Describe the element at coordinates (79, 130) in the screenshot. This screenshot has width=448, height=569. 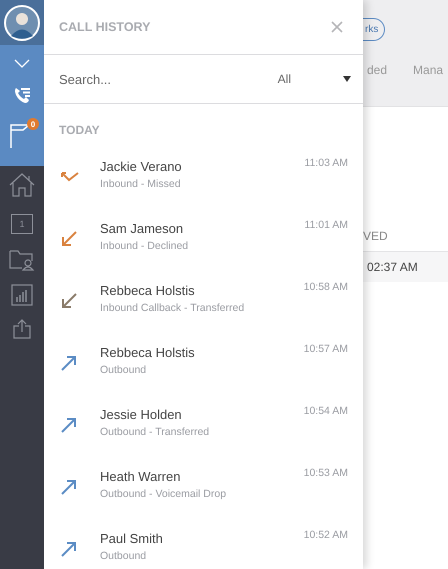
I see `section-heading: TODAY` at that location.